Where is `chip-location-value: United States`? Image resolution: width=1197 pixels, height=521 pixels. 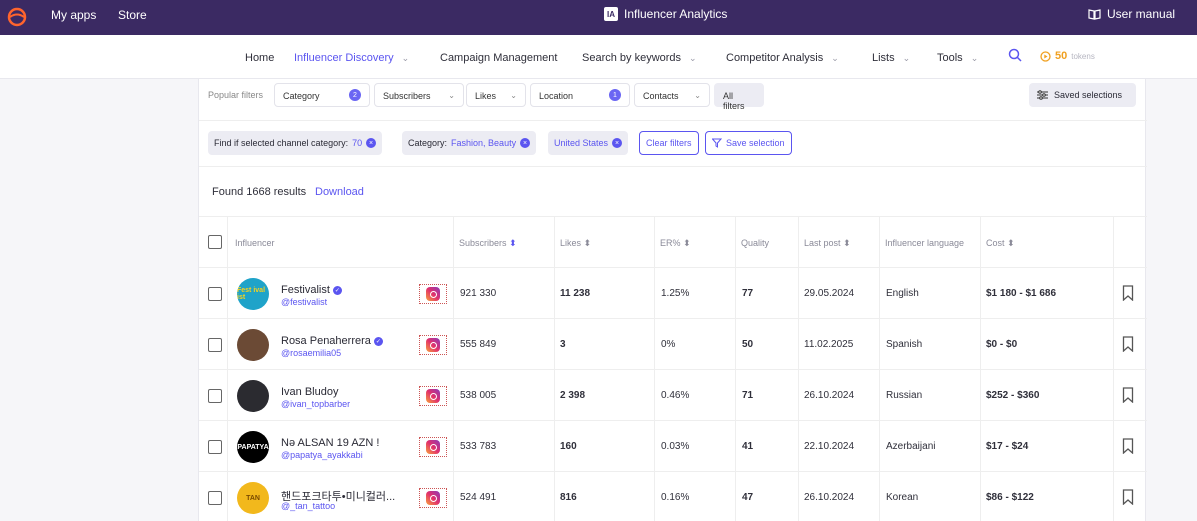
chip-location-value: United States is located at coordinates (581, 143).